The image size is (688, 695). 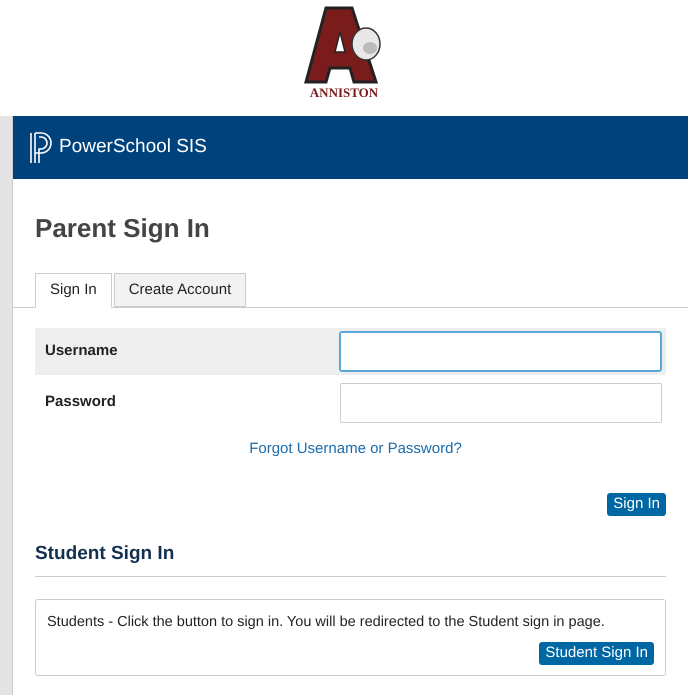 I want to click on student-sign-in-button: Student Sign In, so click(x=596, y=653).